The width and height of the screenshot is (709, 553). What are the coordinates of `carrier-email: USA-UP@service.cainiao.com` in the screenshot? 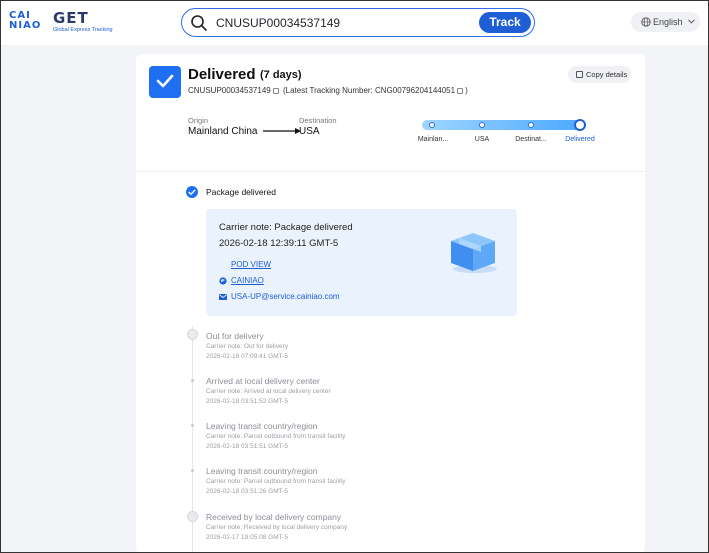 It's located at (285, 296).